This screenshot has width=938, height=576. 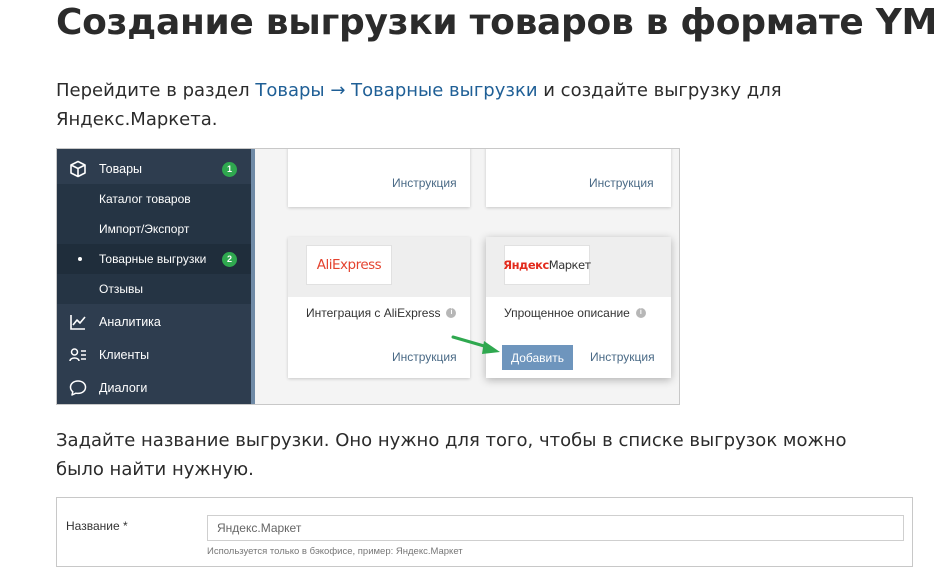 What do you see at coordinates (253, 276) in the screenshot?
I see `sidebar-edge` at bounding box center [253, 276].